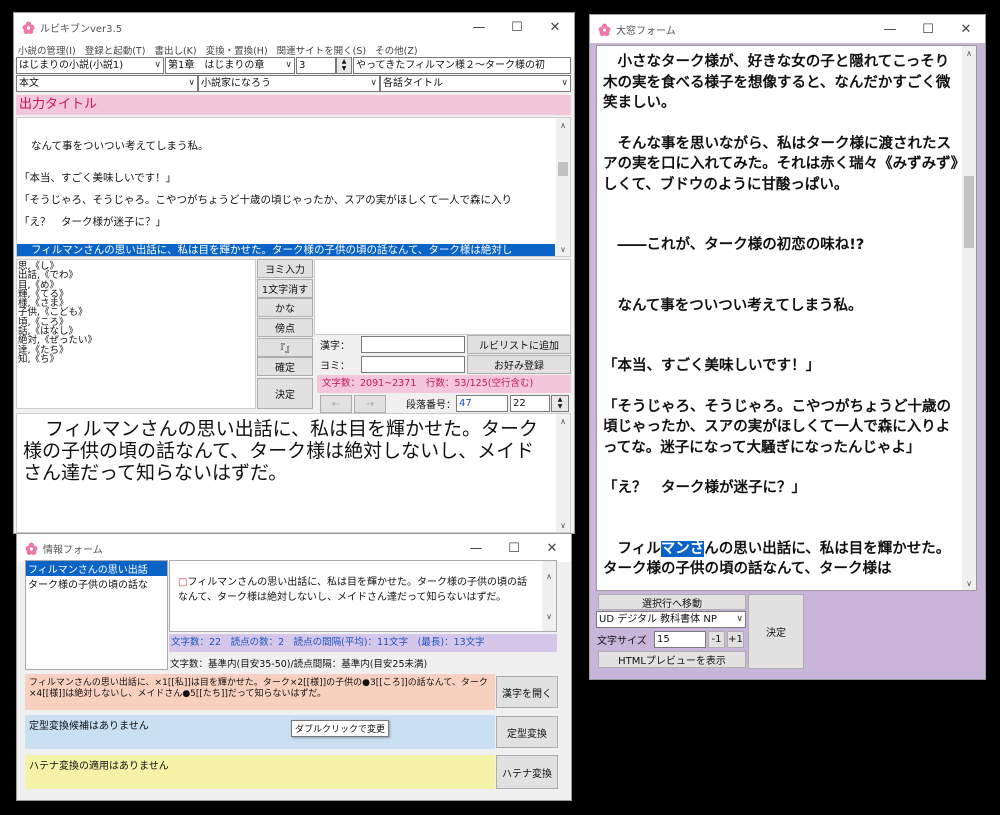 This screenshot has height=815, width=1000. Describe the element at coordinates (285, 268) in the screenshot. I see `yomi-input-button: ヨミ入力` at that location.